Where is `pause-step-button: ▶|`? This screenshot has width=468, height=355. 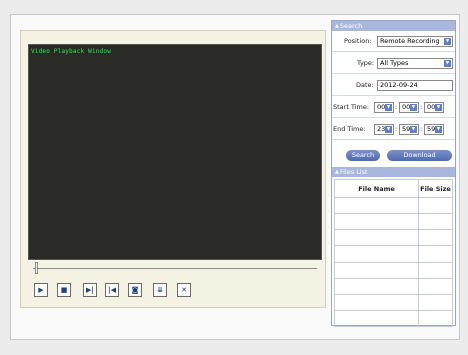
pause-step-button: ▶| is located at coordinates (90, 290).